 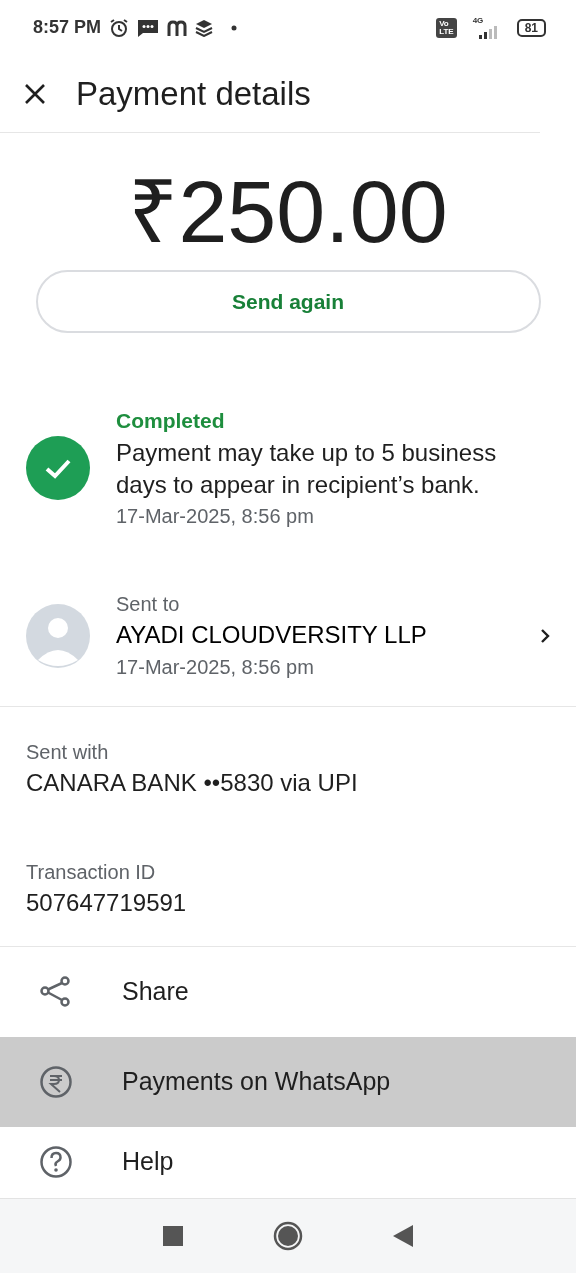 What do you see at coordinates (119, 27) in the screenshot?
I see `alarm-clock-icon` at bounding box center [119, 27].